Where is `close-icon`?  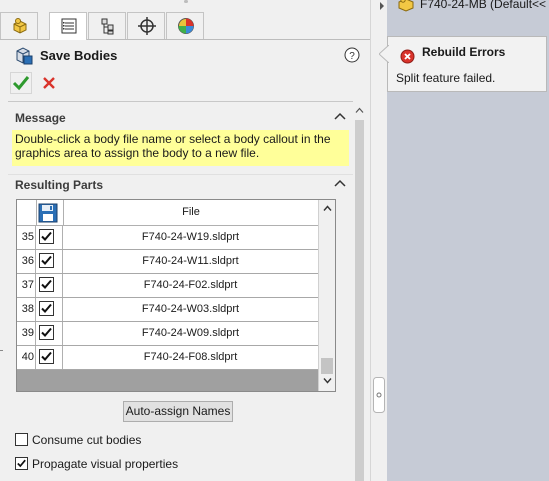 close-icon is located at coordinates (49, 83).